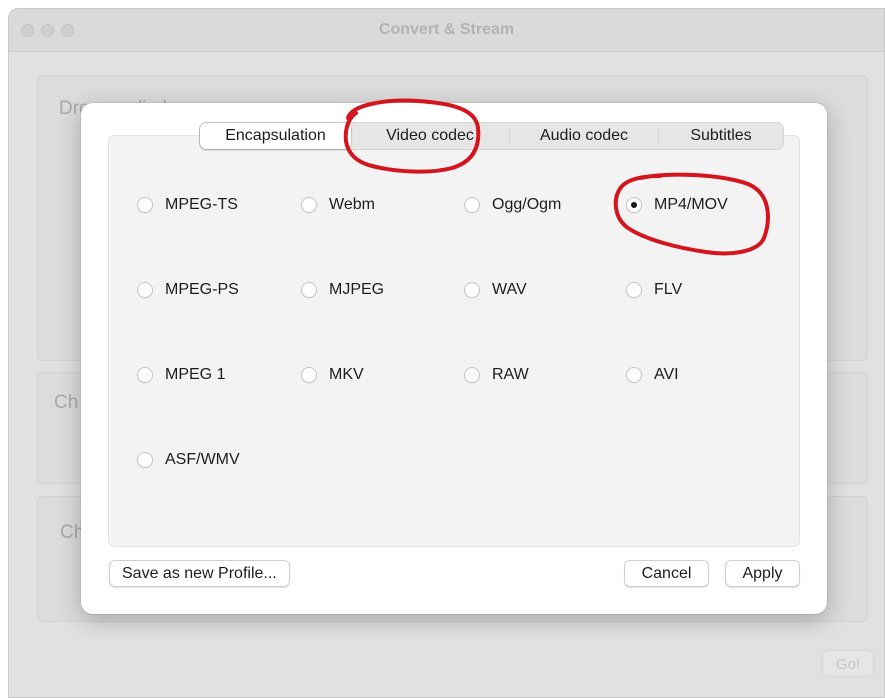 This screenshot has width=885, height=698. I want to click on format-option-flv: FLV, so click(654, 290).